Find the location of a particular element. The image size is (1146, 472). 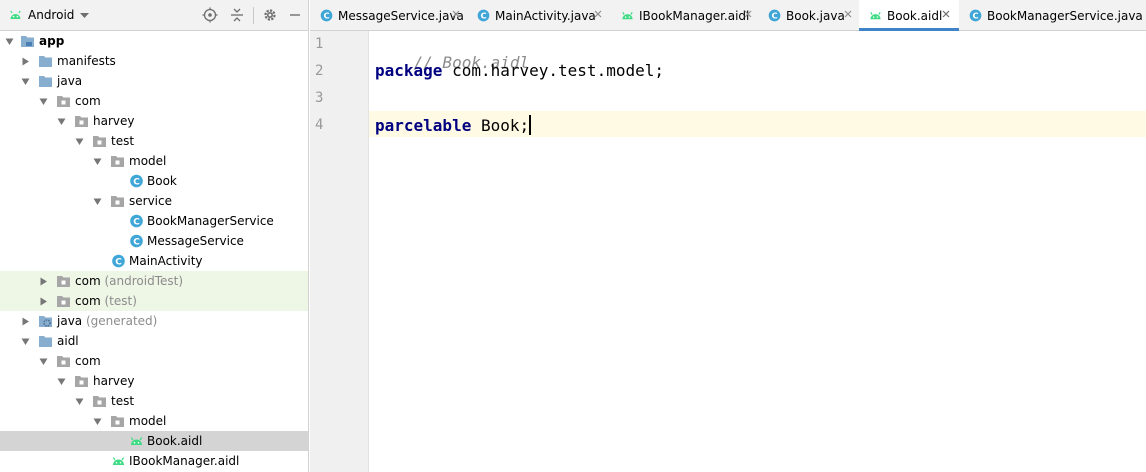

tree-node-ibookmanager-aidl: IBookManager.aidl is located at coordinates (154, 461).